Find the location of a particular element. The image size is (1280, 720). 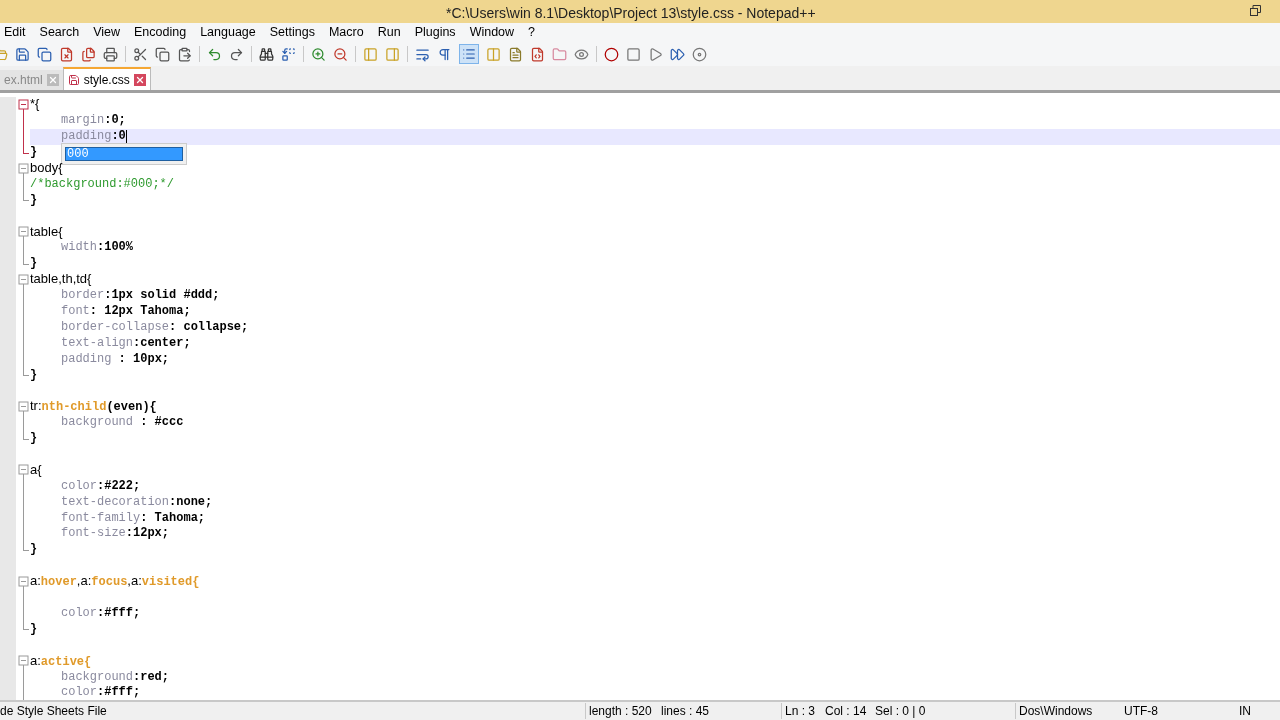

zoom-in-icon is located at coordinates (318, 54).